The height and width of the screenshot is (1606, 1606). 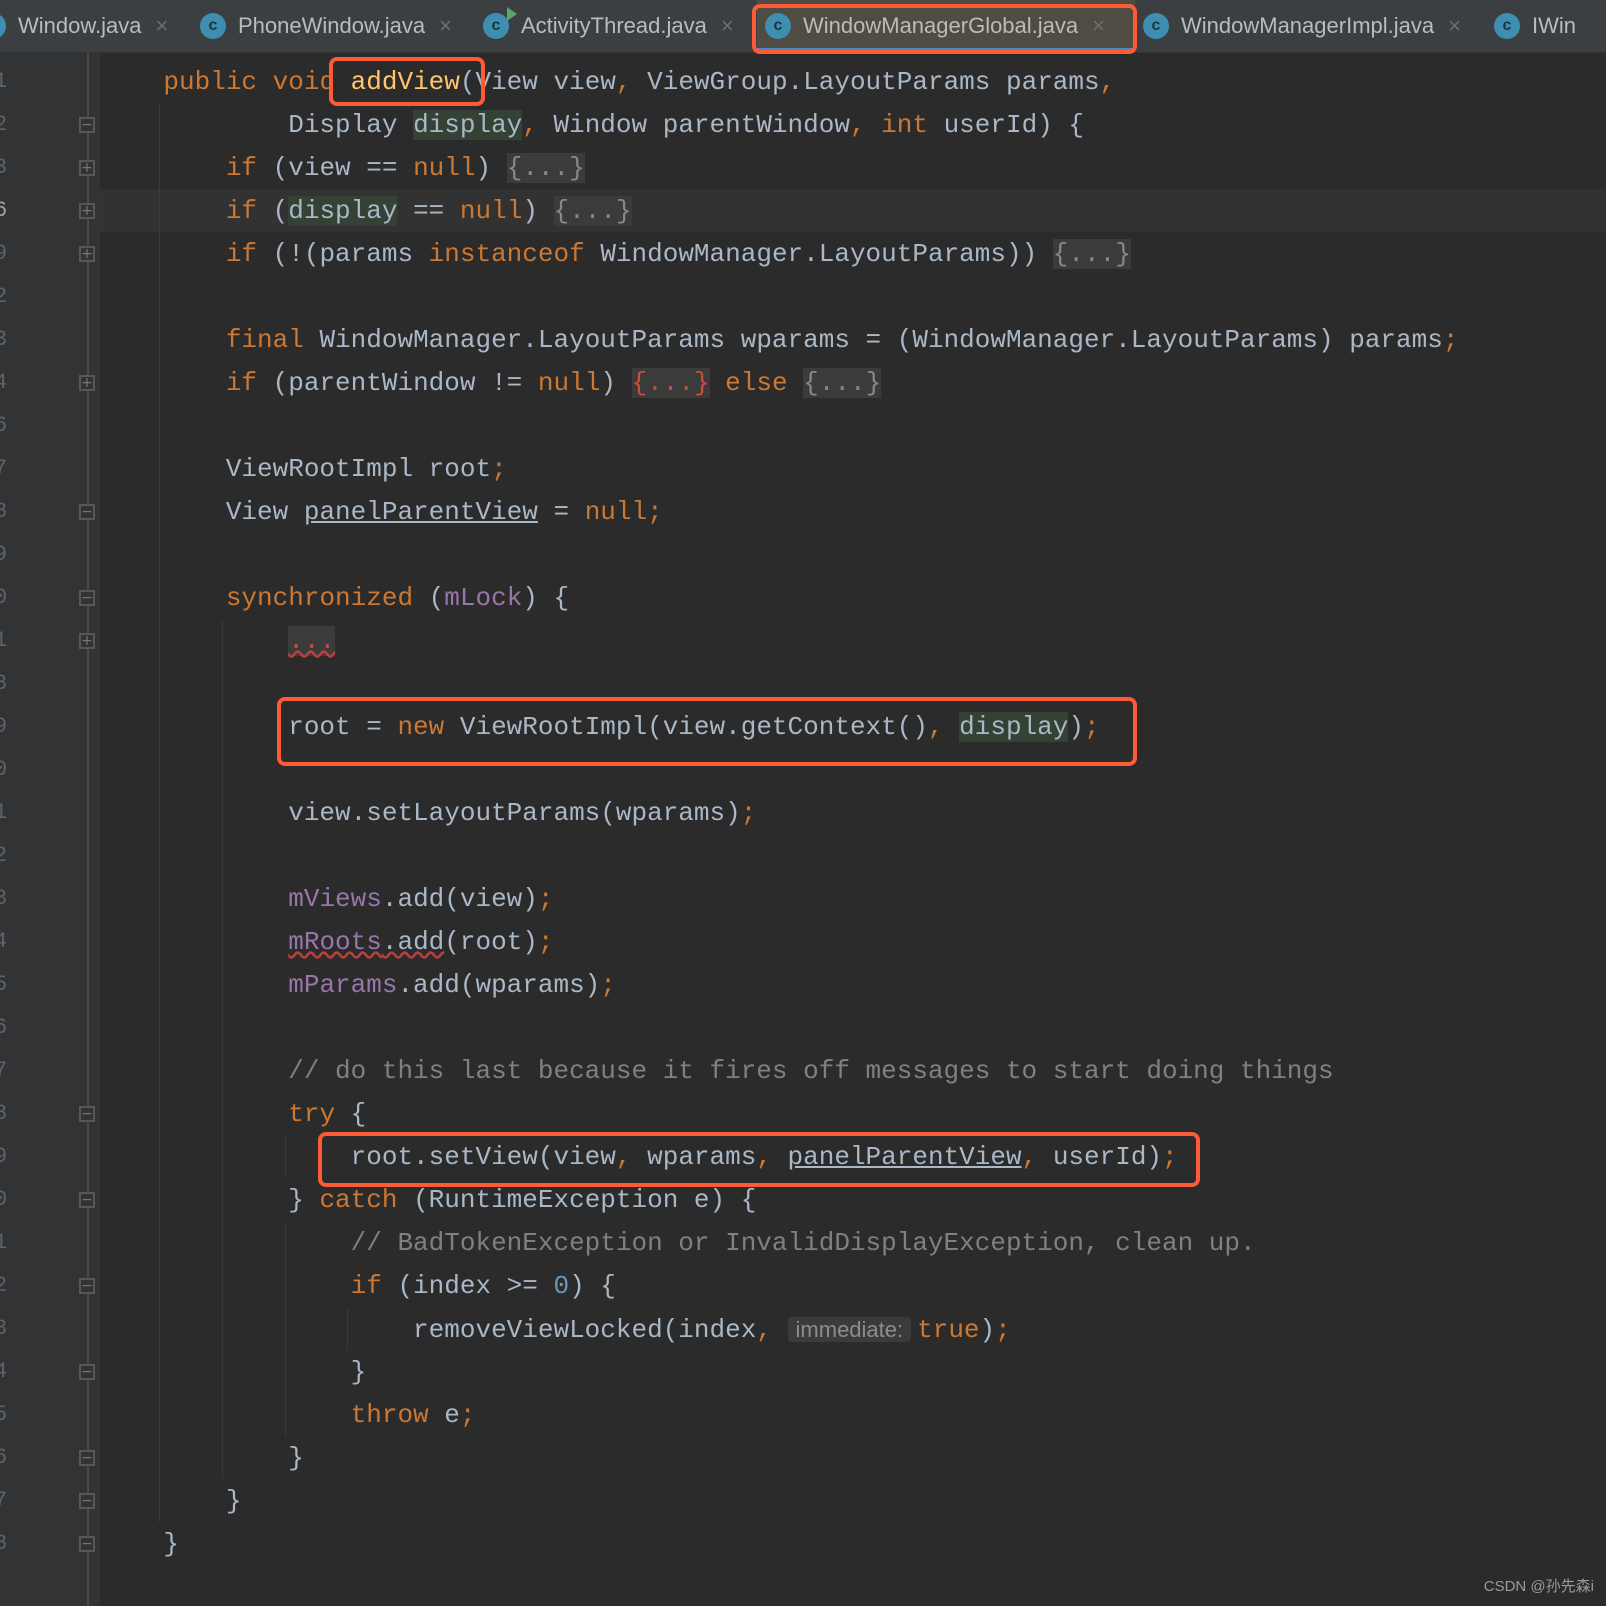 I want to click on code-token: mLock, so click(x=483, y=598).